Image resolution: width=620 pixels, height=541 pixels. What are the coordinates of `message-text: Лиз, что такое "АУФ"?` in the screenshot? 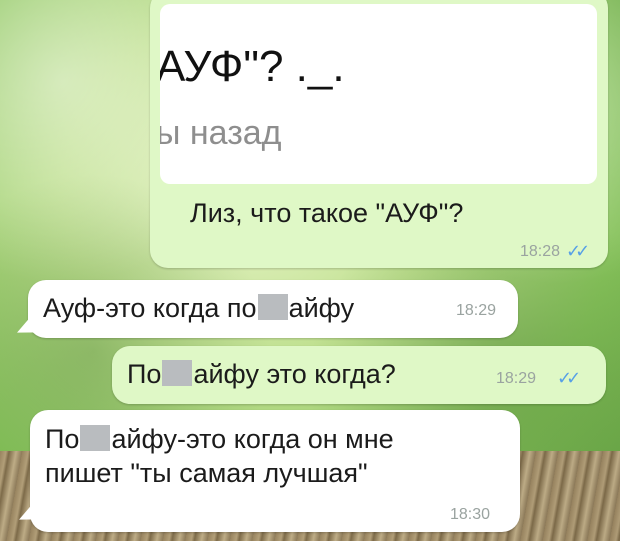 It's located at (327, 213).